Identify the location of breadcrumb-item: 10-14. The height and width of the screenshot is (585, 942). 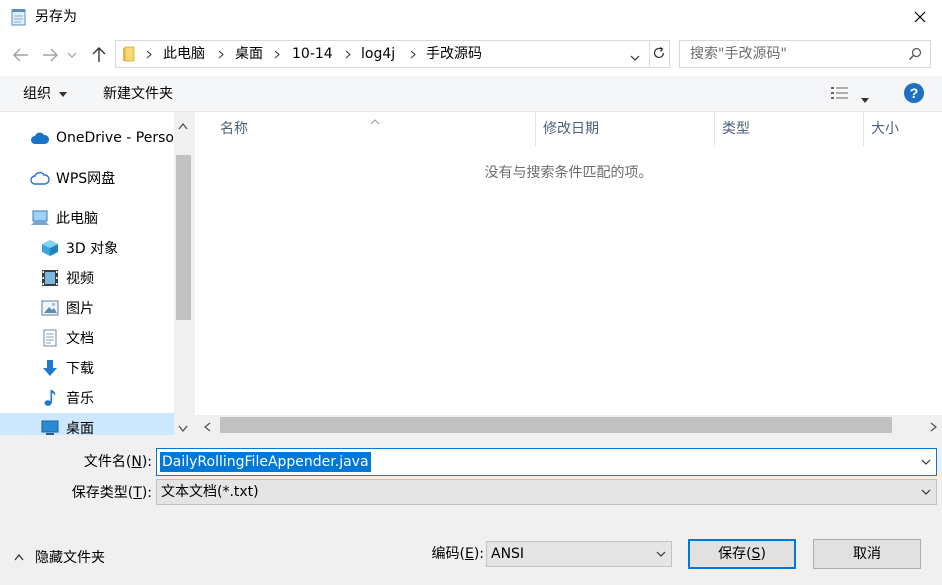
(312, 54).